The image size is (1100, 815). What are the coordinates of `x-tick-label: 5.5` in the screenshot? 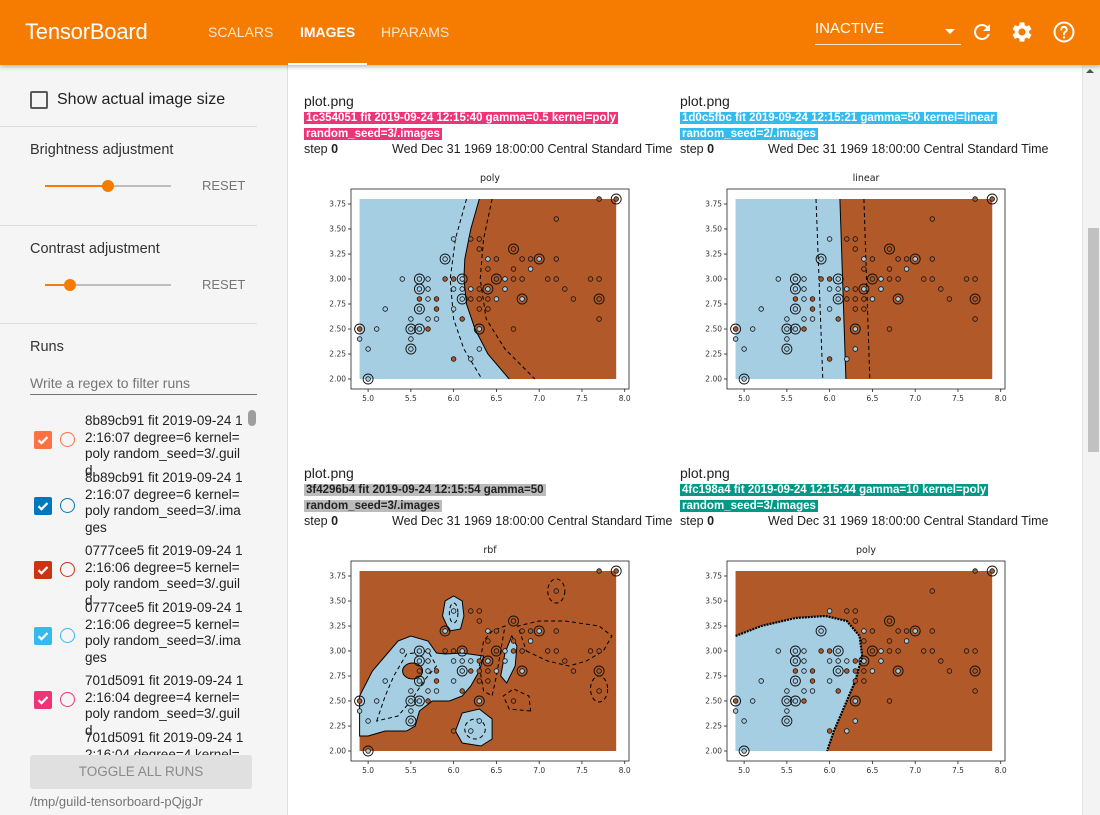 It's located at (411, 398).